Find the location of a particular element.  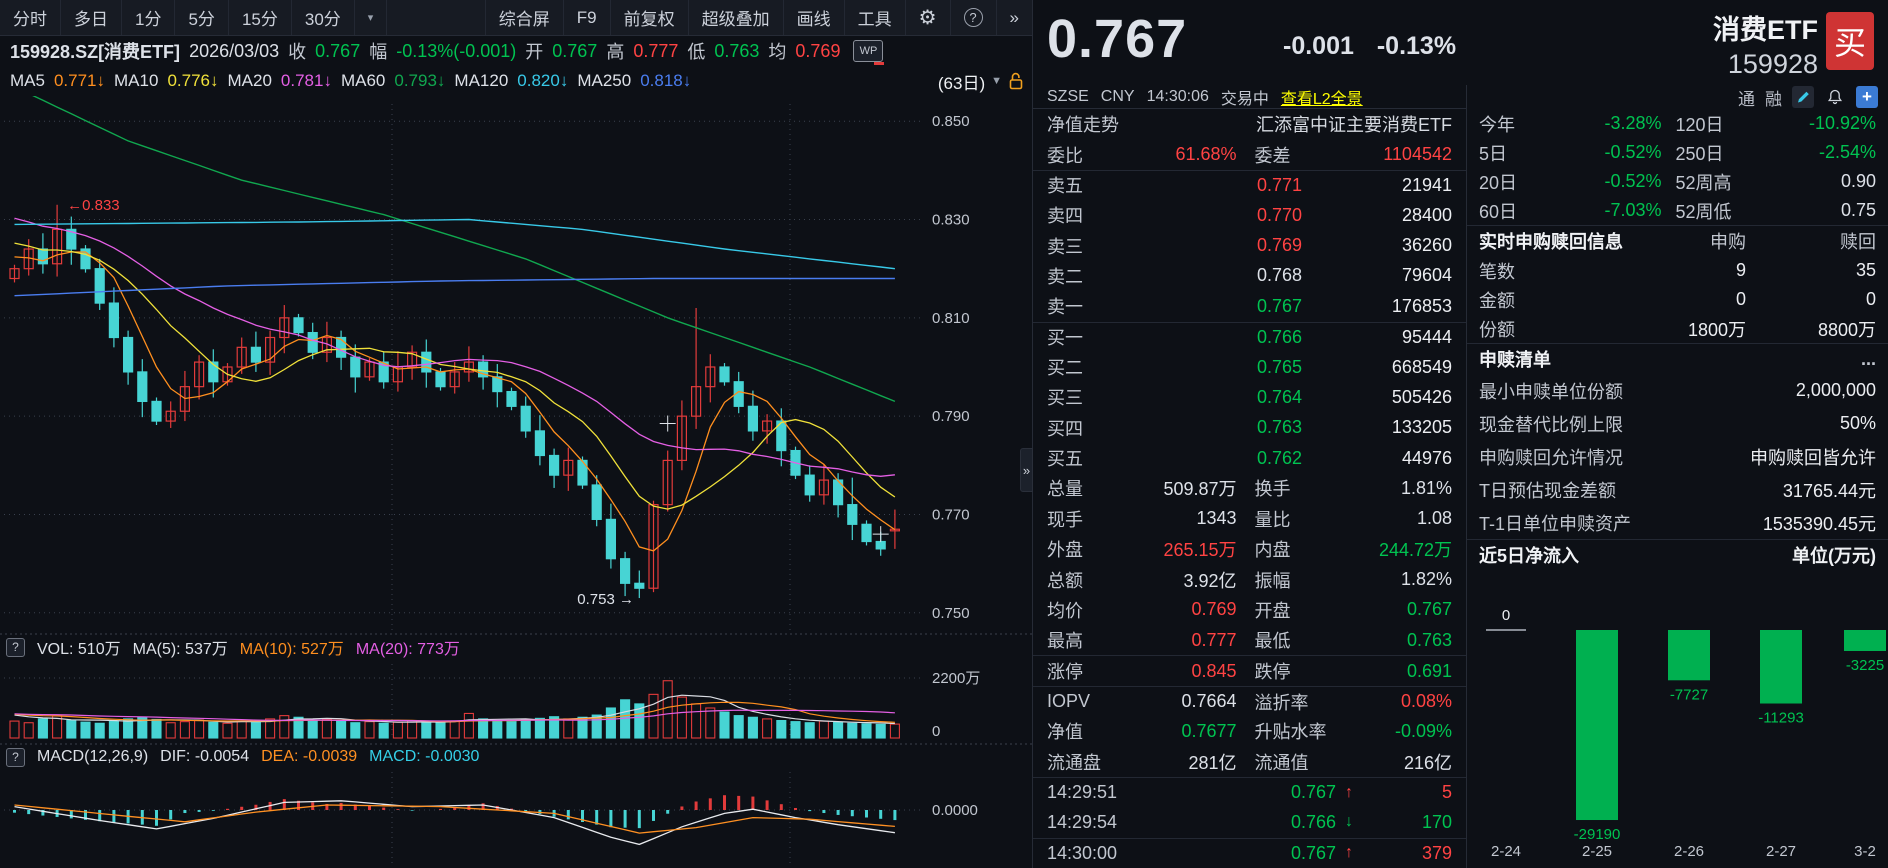

list-value: 申购赎回皆允许 is located at coordinates (1813, 457).